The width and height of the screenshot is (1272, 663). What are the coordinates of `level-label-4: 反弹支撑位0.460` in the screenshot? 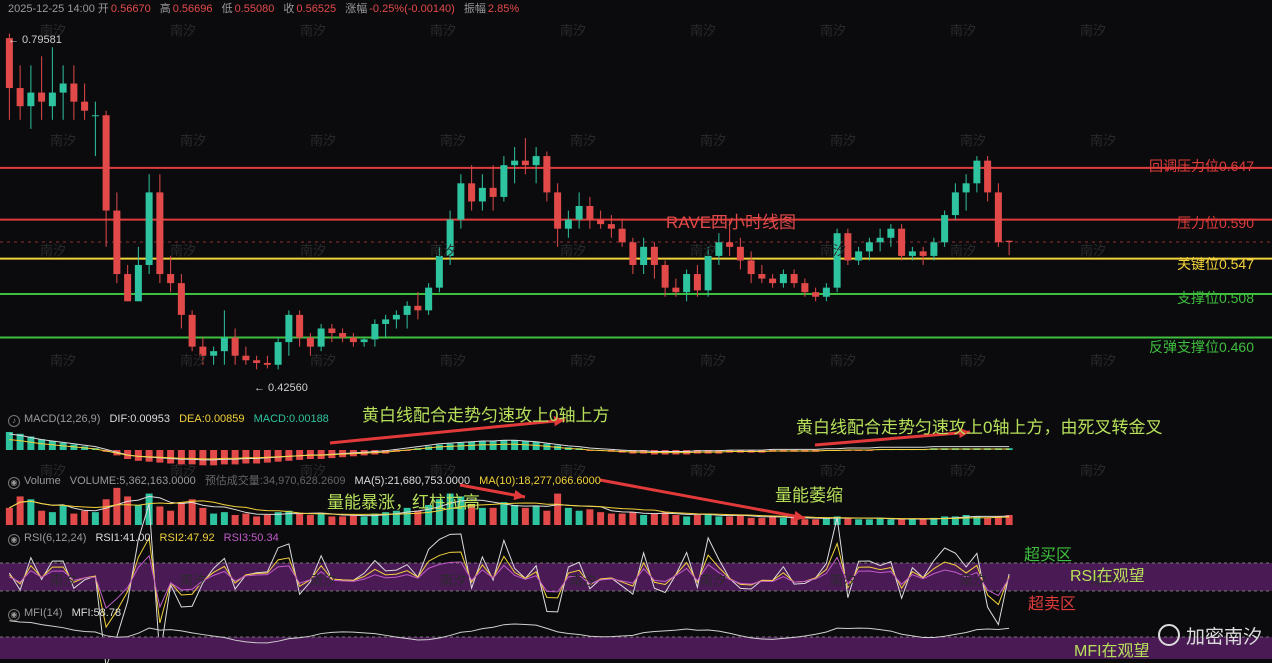 It's located at (1201, 347).